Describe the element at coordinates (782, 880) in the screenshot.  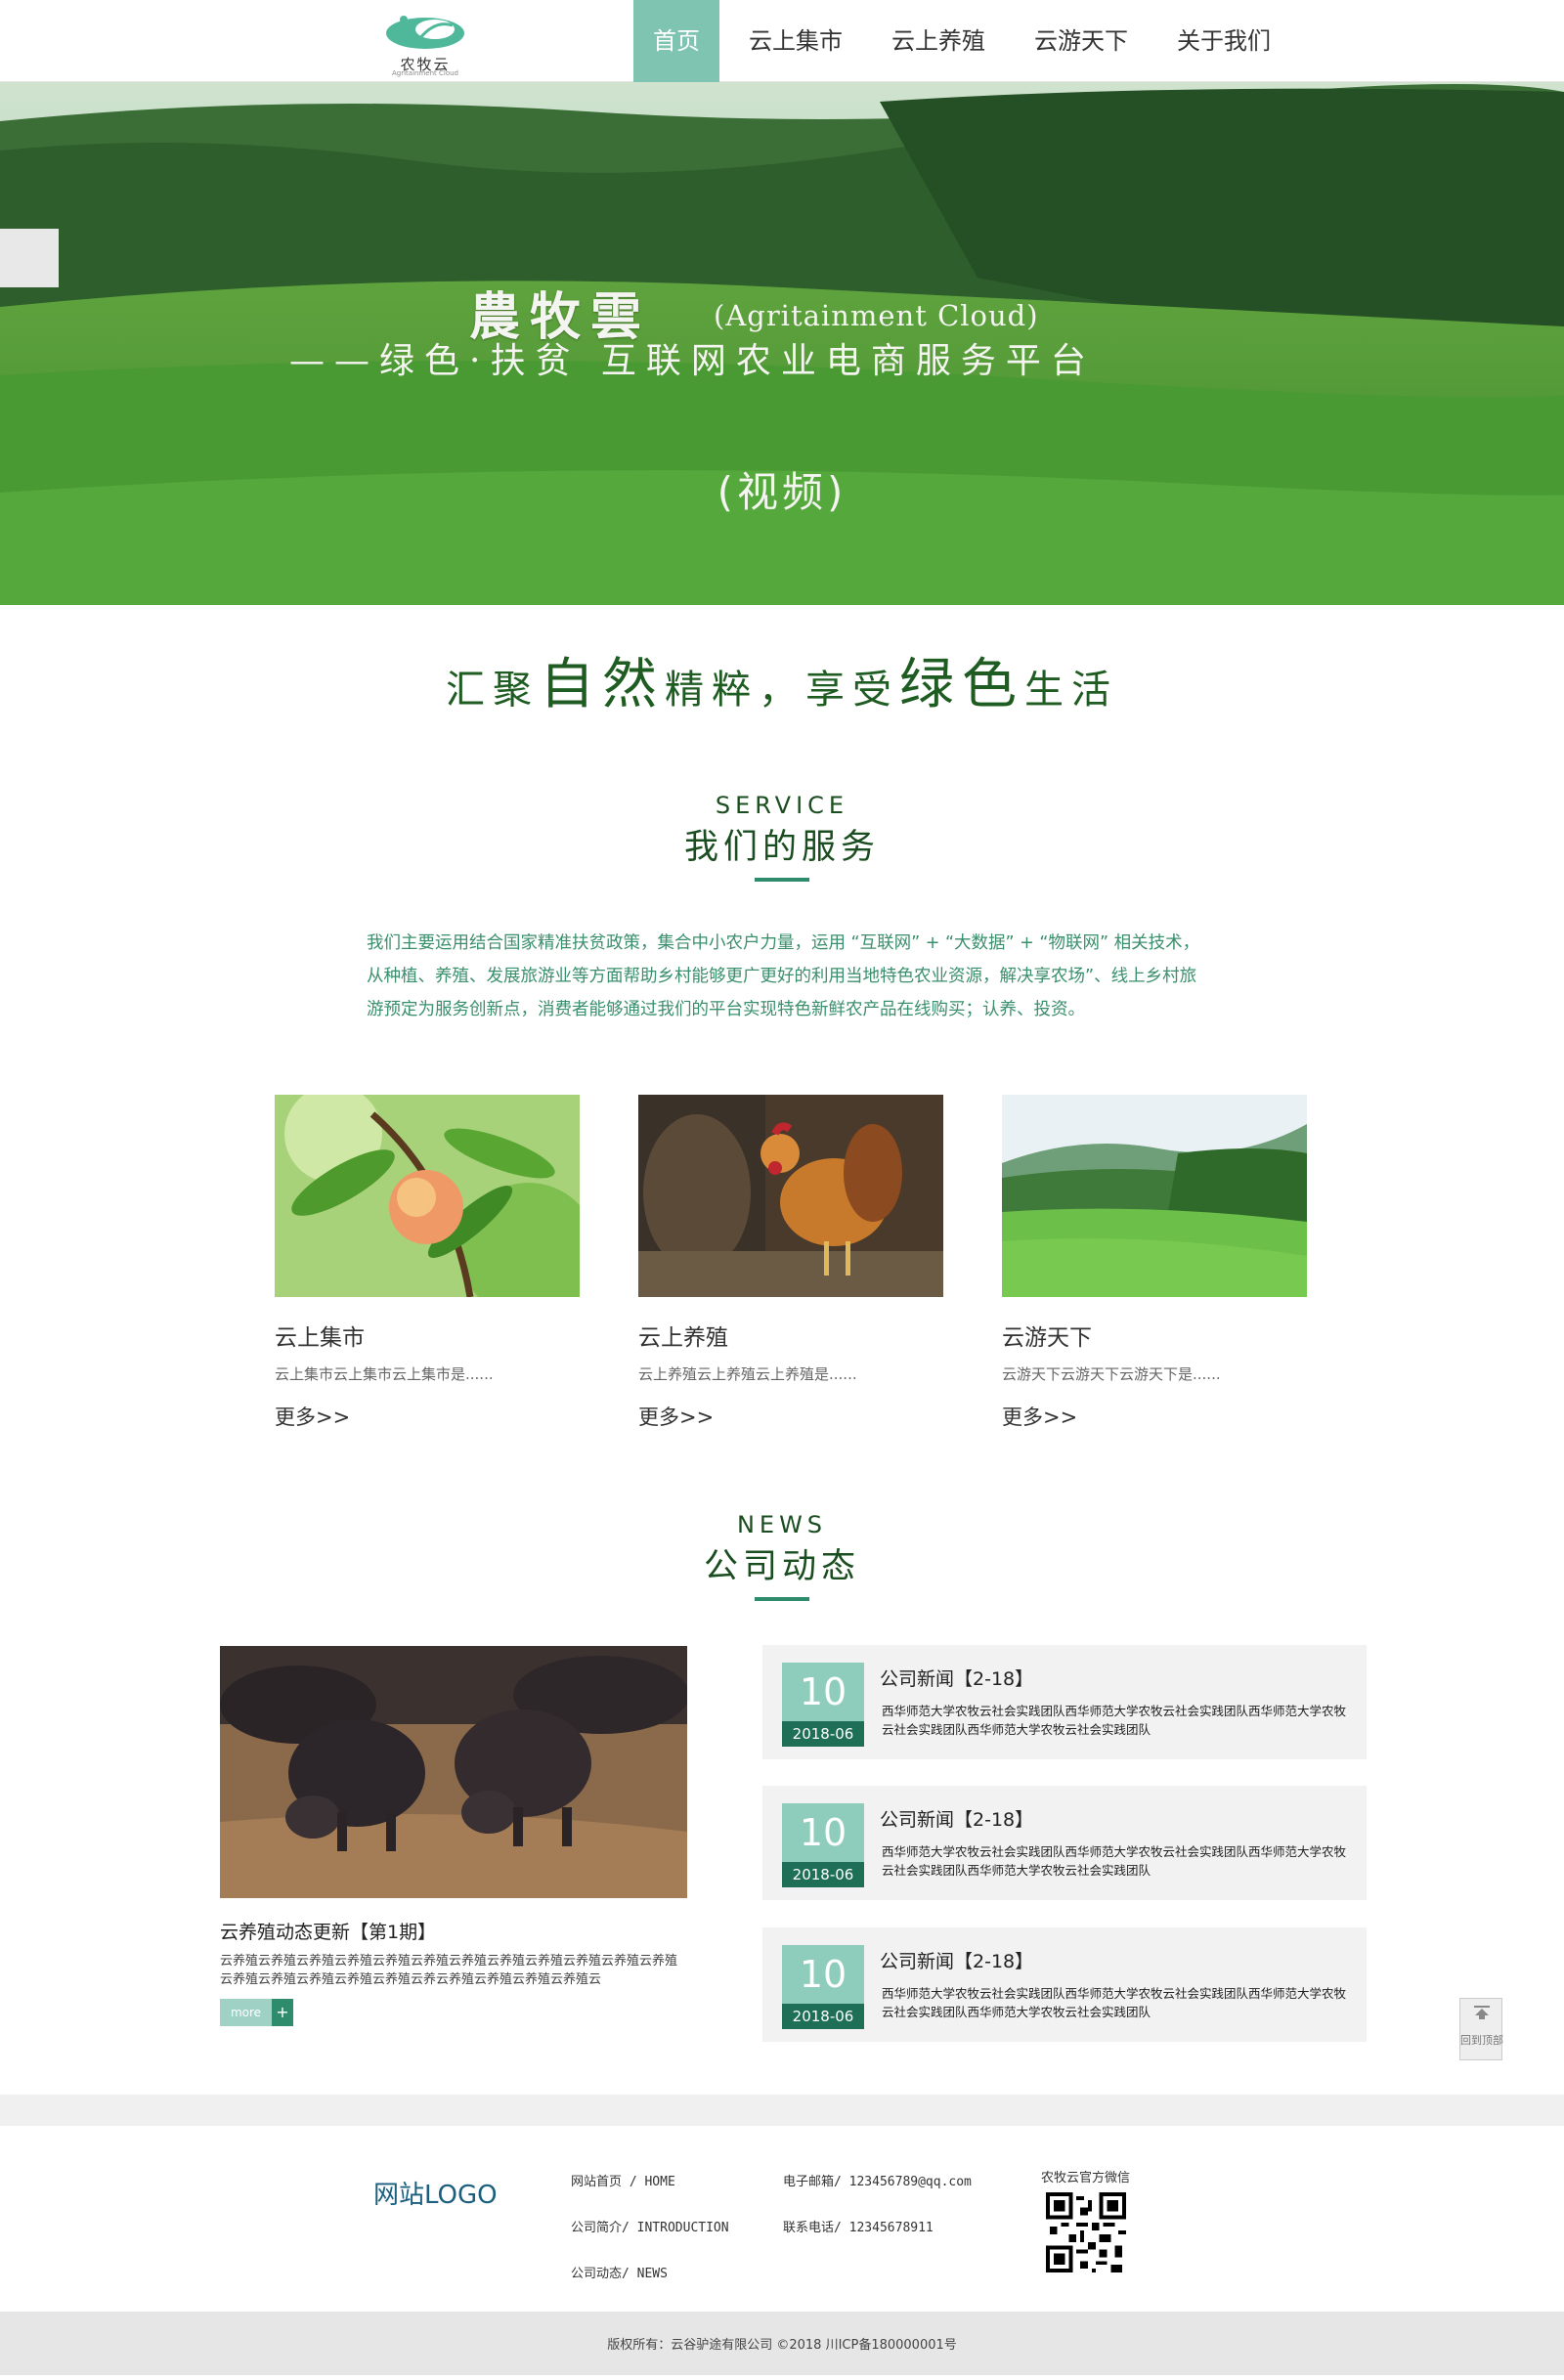
I see `service-underline` at that location.